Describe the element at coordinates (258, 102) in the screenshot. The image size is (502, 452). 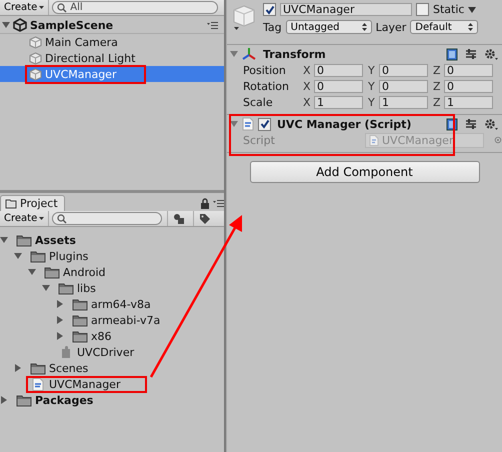
I see `property-label: Scale` at that location.